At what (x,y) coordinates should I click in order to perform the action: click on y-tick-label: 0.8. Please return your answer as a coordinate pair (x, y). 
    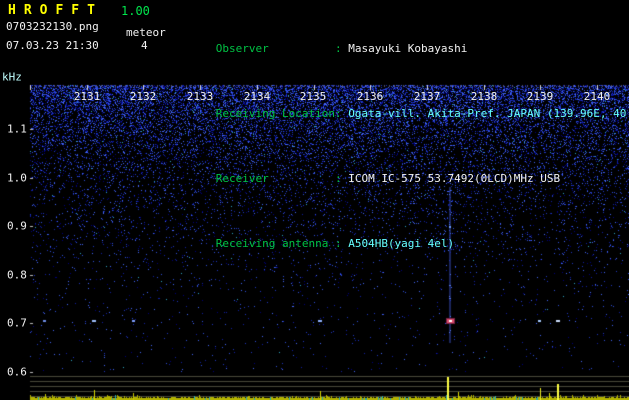
    Looking at the image, I should click on (17, 275).